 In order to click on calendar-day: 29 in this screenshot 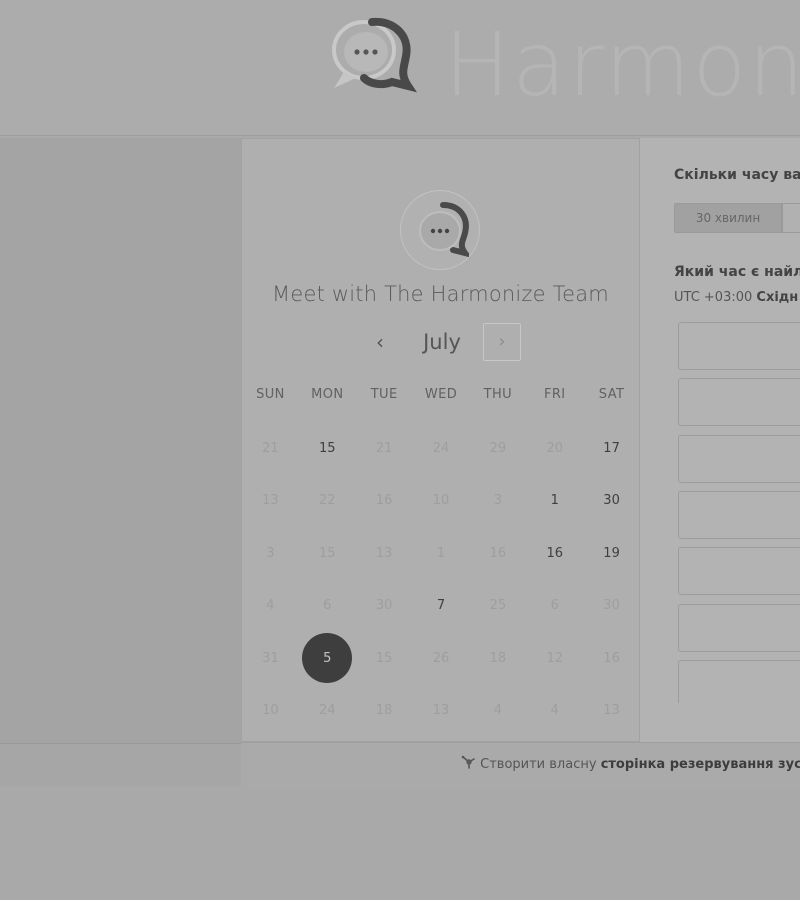, I will do `click(497, 448)`.